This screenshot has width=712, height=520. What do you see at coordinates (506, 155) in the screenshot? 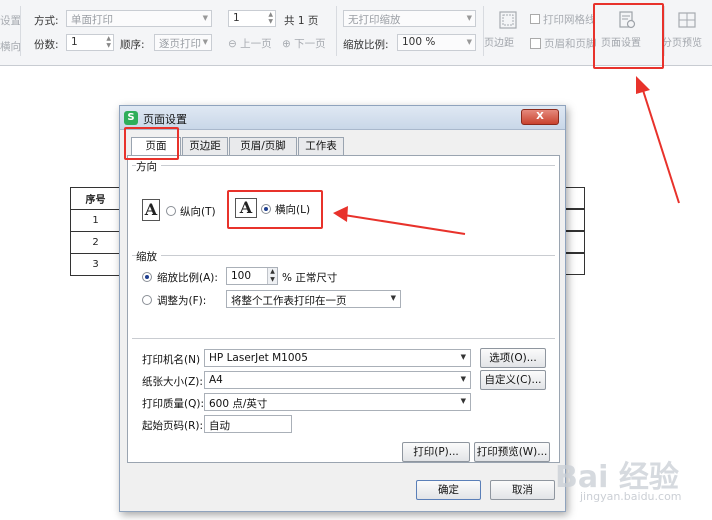
I see `annotation-arrows` at bounding box center [506, 155].